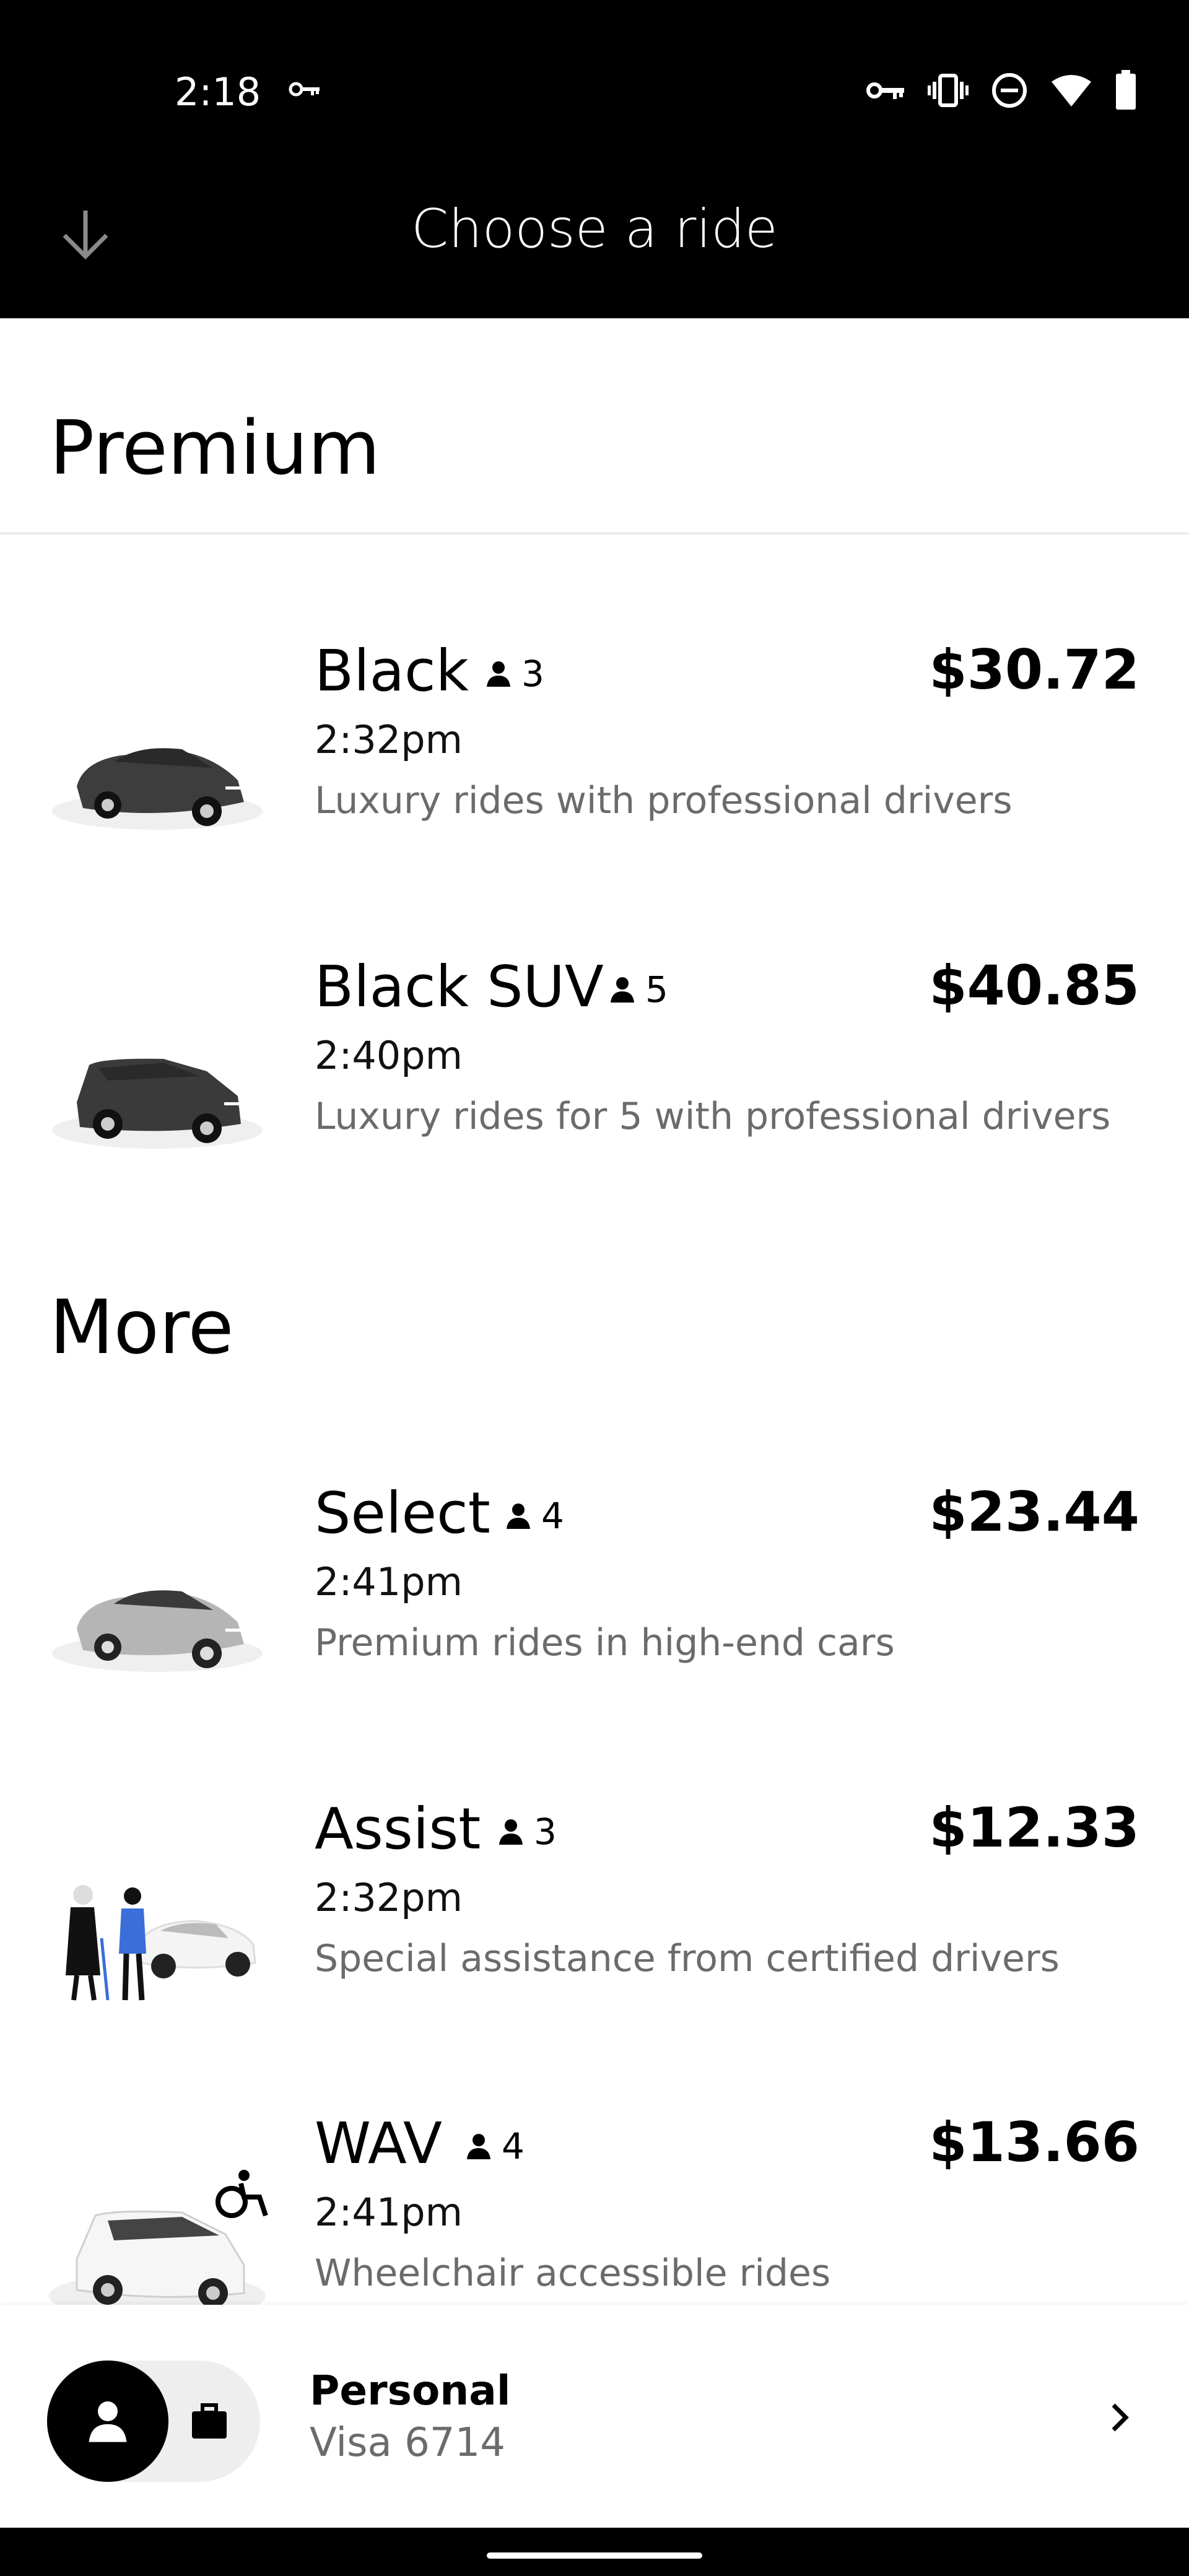 The width and height of the screenshot is (1189, 2576). I want to click on ride-capacity-count: 5, so click(656, 989).